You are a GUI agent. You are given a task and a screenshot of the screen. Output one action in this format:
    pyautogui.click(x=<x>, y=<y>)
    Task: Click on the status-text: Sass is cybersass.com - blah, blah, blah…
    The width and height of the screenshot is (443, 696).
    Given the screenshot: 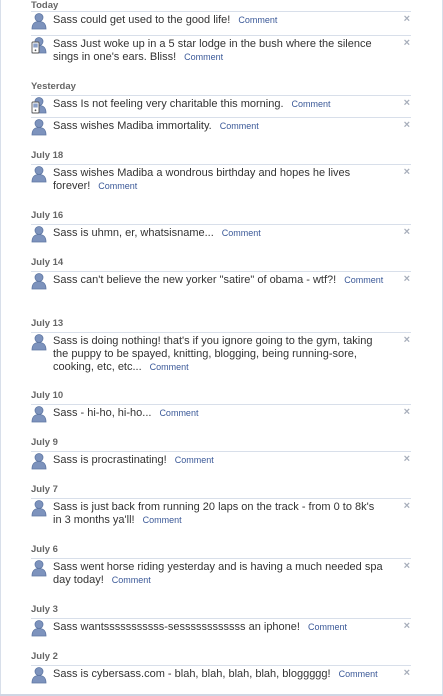 What is the action you would take?
    pyautogui.click(x=219, y=674)
    